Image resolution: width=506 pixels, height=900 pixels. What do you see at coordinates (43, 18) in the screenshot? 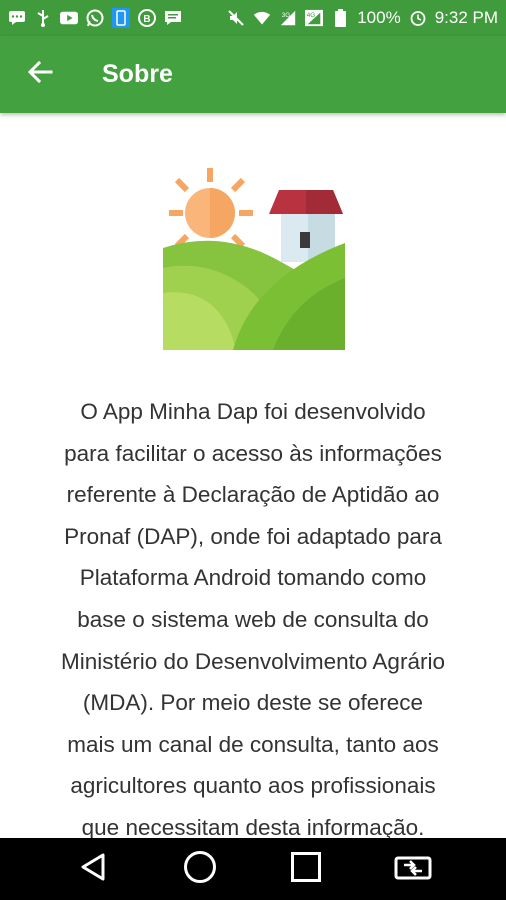
I see `usb-icon` at bounding box center [43, 18].